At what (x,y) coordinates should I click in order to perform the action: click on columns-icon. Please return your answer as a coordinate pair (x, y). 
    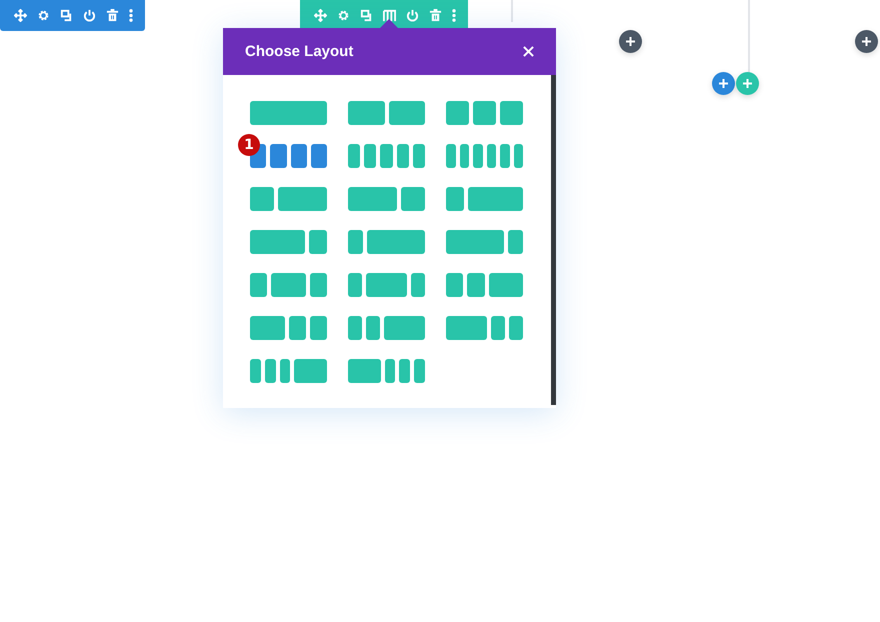
    Looking at the image, I should click on (389, 15).